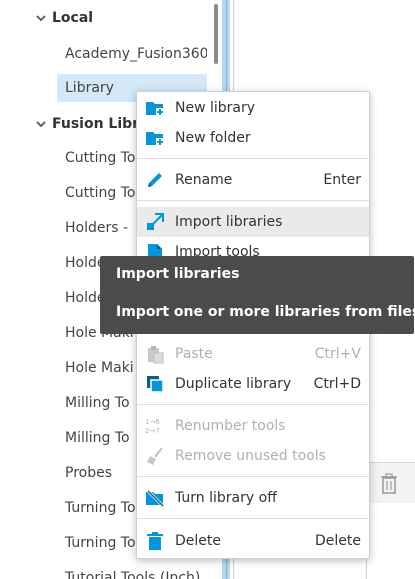 Image resolution: width=415 pixels, height=579 pixels. Describe the element at coordinates (226, 498) in the screenshot. I see `menu-item-label: Turn library off` at that location.